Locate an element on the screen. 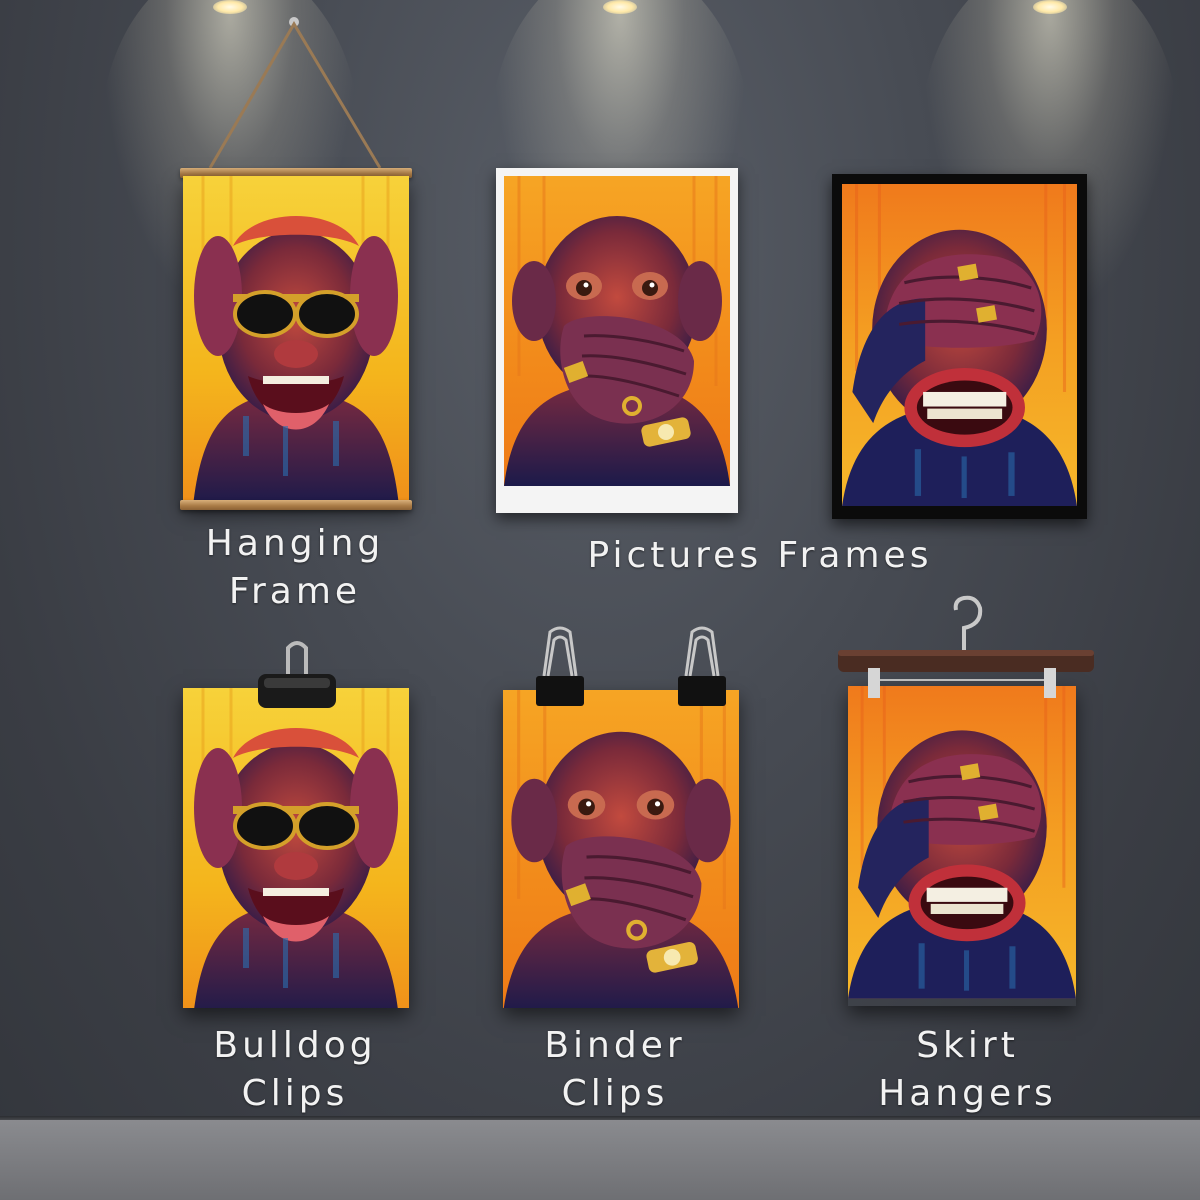 This screenshot has height=1200, width=1200. skirt-hanger-poster is located at coordinates (962, 846).